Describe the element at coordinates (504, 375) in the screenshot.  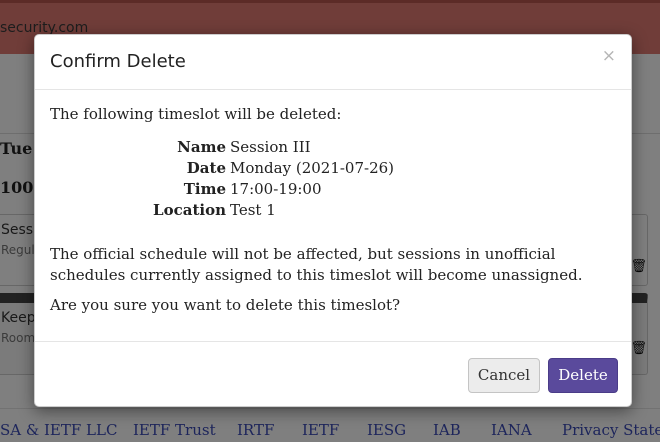
I see `cancel-button: Cancel` at that location.